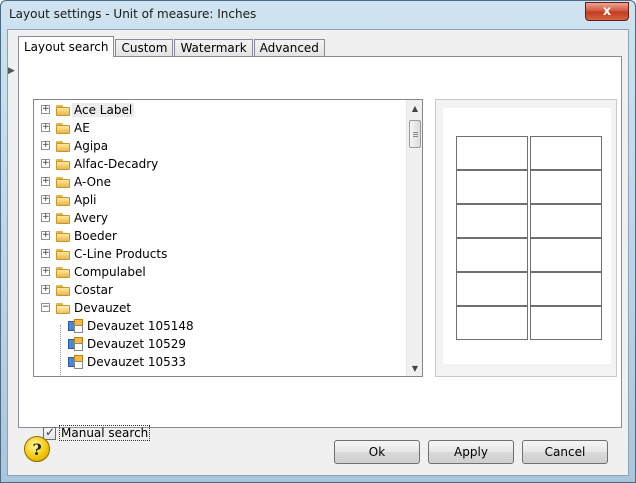 This screenshot has height=483, width=636. Describe the element at coordinates (414, 108) in the screenshot. I see `scroll-up-icon: ▲` at that location.